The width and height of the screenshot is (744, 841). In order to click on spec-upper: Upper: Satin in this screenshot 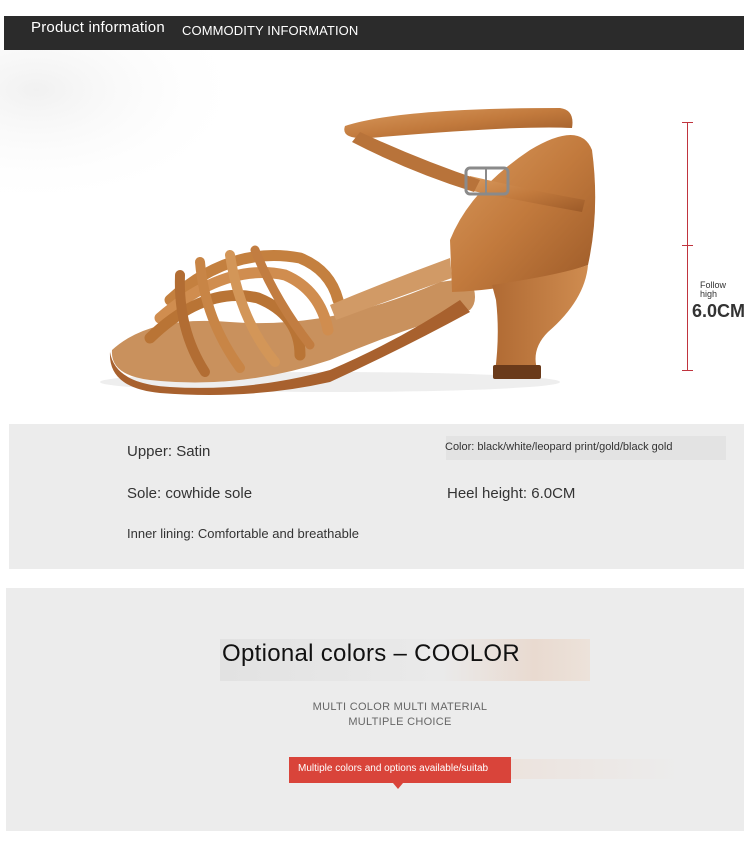, I will do `click(169, 451)`.